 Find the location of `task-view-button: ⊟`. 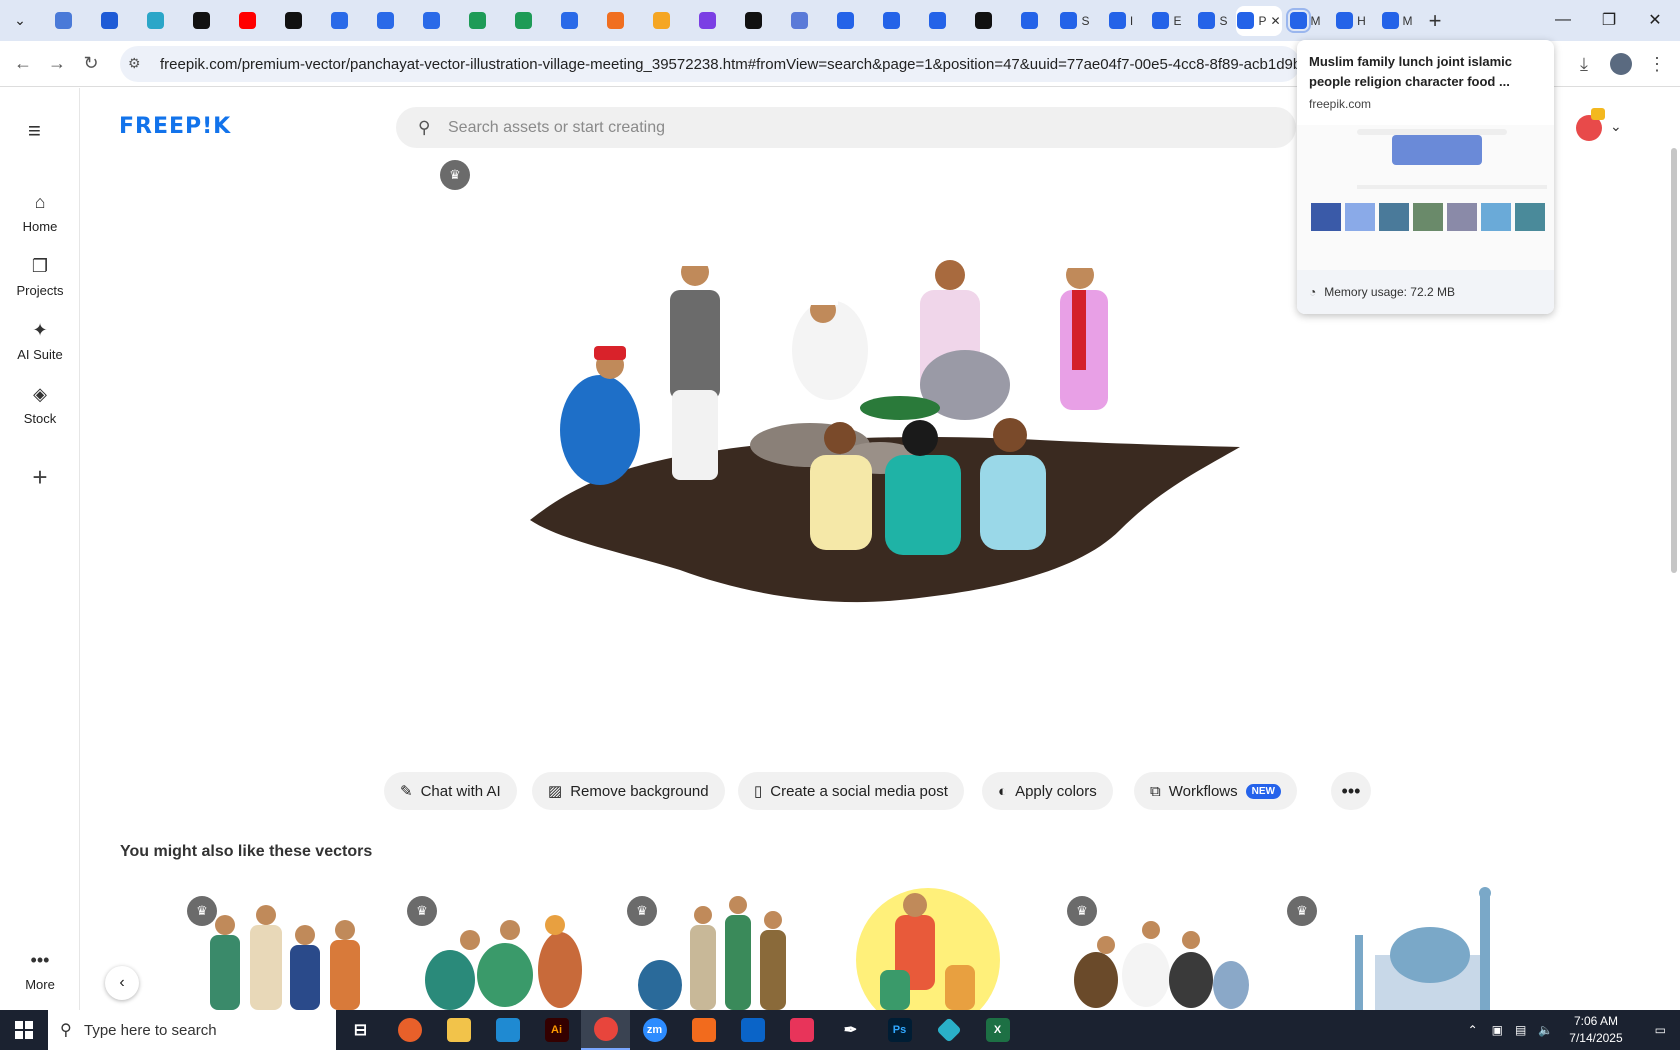

task-view-button: ⊟ is located at coordinates (360, 1030).